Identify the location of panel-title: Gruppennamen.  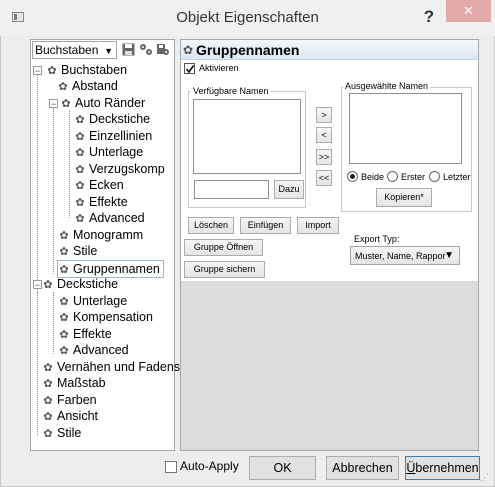
(248, 50).